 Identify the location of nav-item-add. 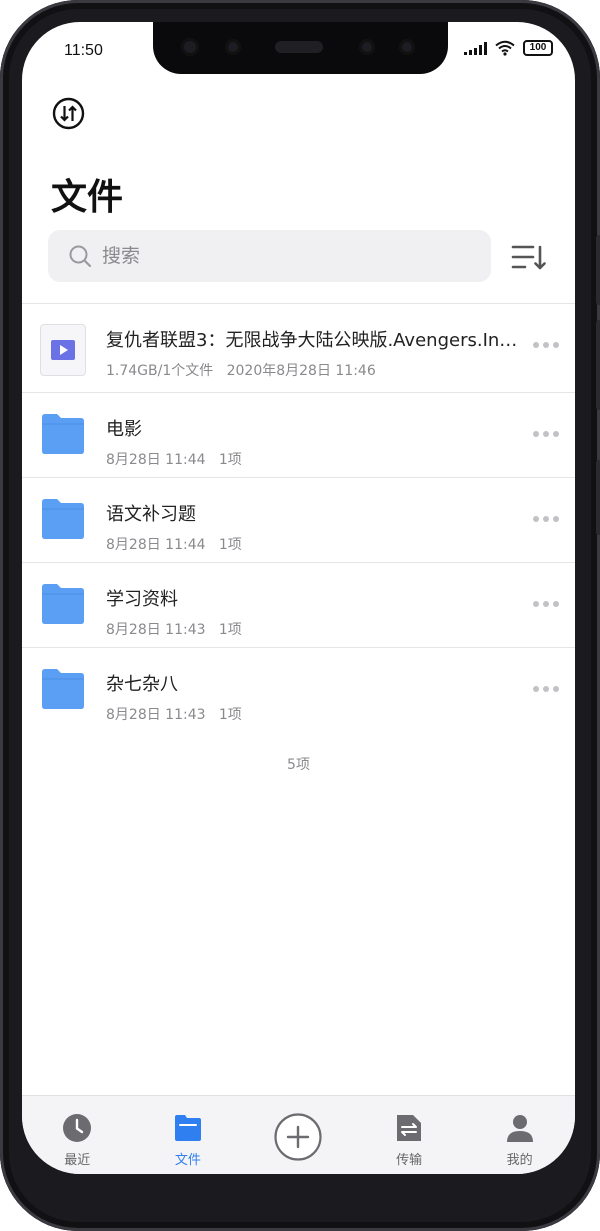
(298, 1135).